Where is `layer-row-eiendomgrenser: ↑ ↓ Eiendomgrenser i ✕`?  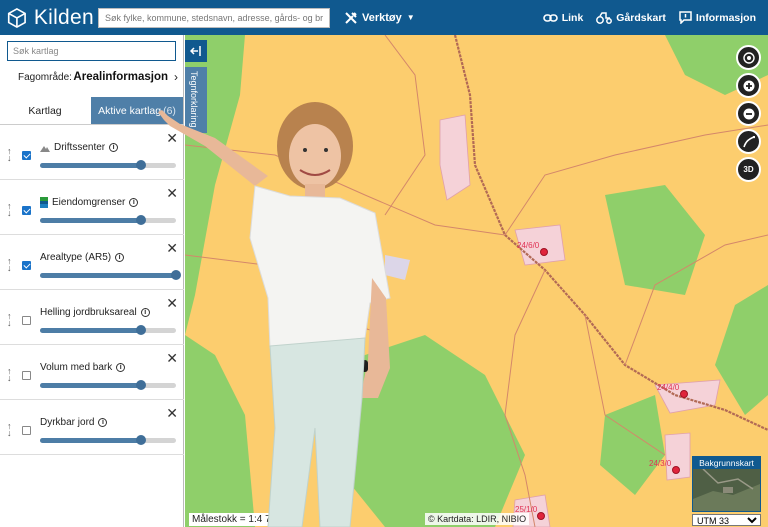 layer-row-eiendomgrenser: ↑ ↓ Eiendomgrenser i ✕ is located at coordinates (92, 207).